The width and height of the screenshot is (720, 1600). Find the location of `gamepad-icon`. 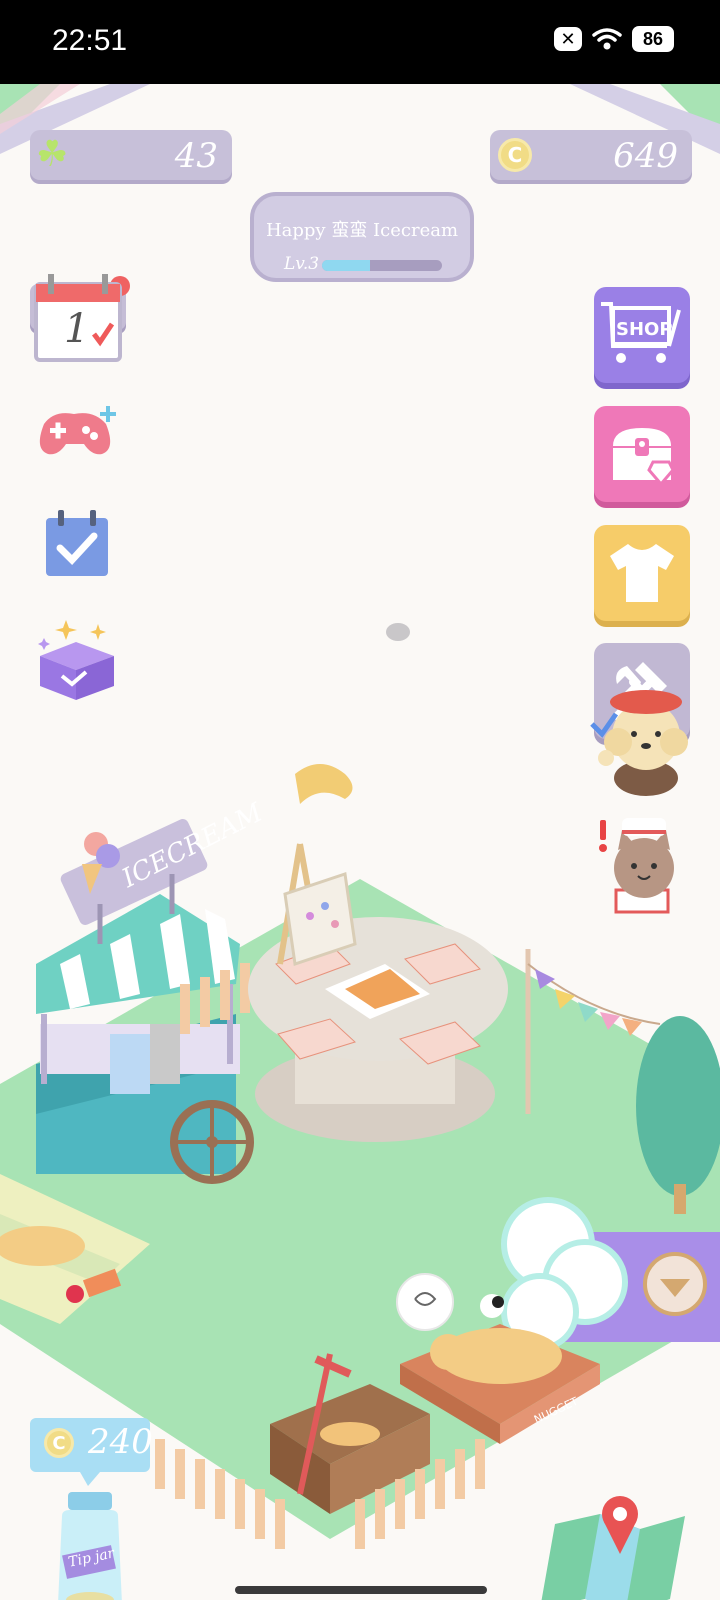

gamepad-icon is located at coordinates (77, 430).